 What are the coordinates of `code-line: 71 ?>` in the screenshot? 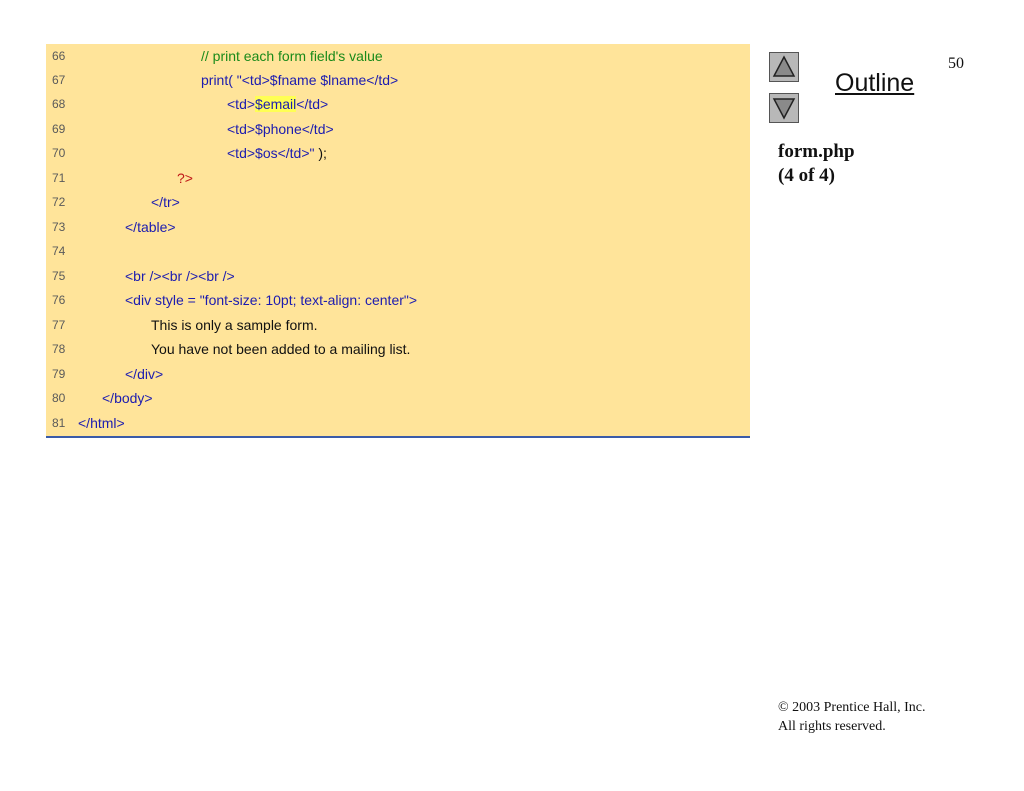 It's located at (398, 178).